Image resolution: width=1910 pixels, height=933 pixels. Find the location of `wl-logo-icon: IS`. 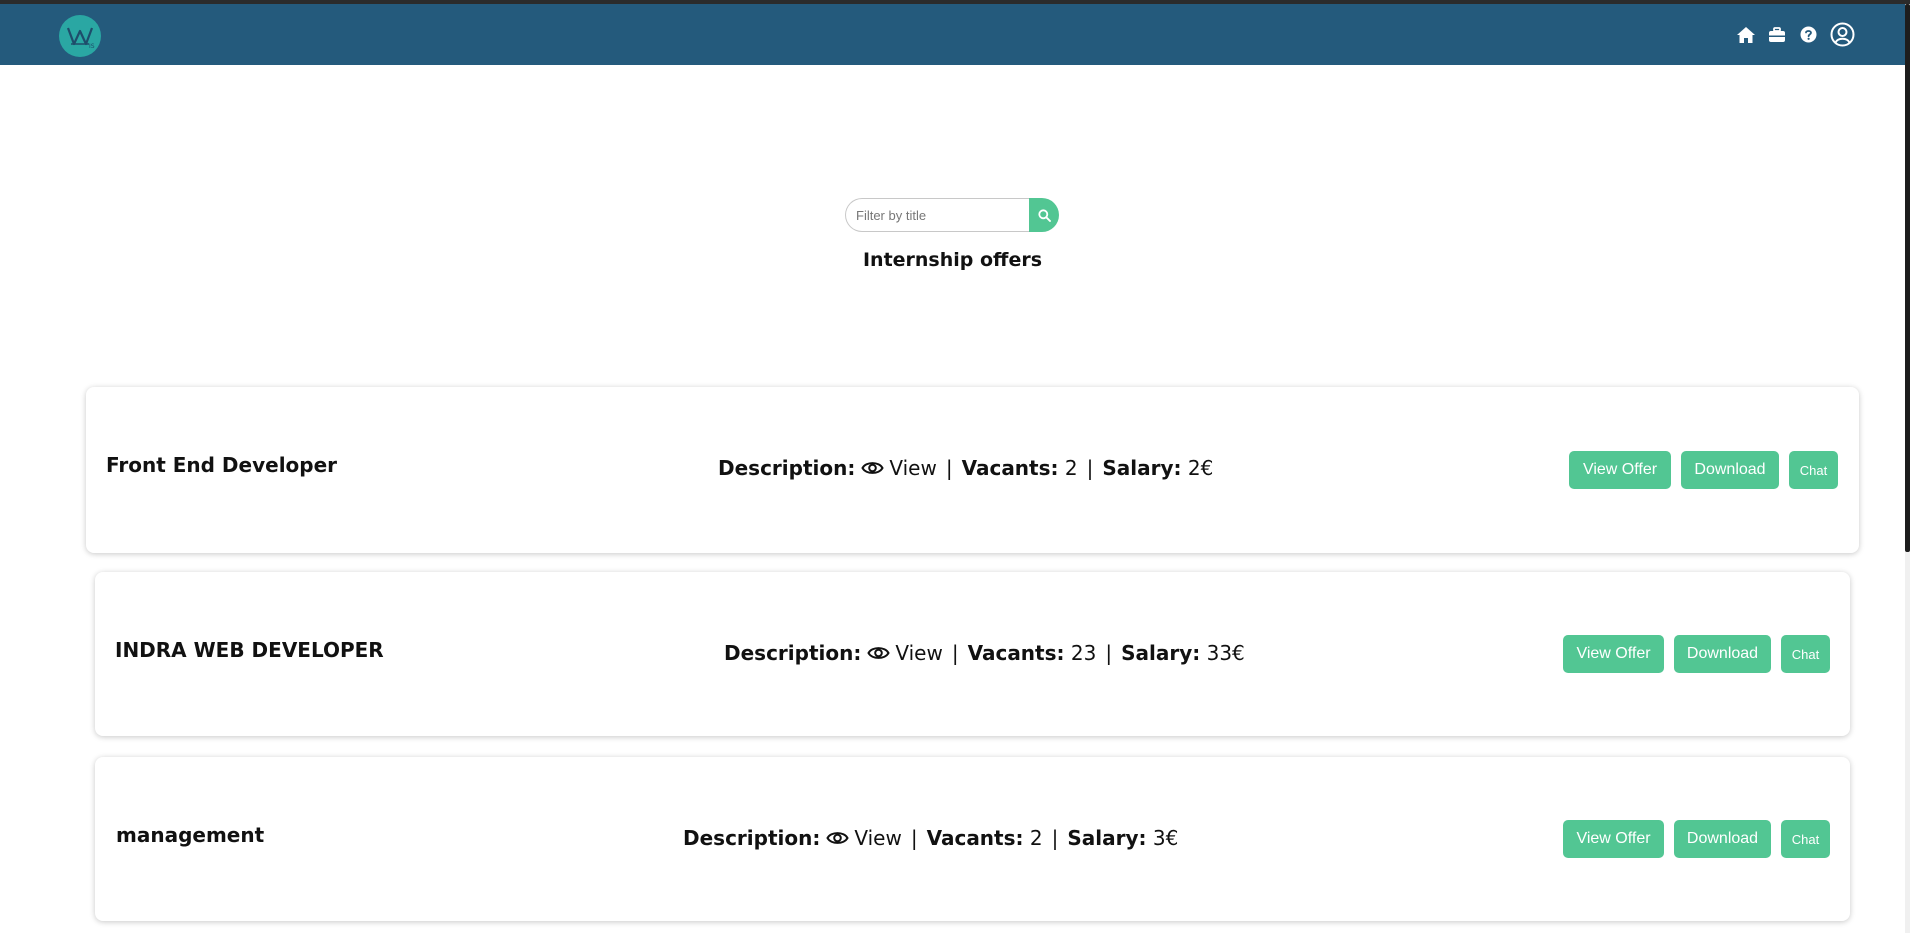

wl-logo-icon: IS is located at coordinates (80, 38).